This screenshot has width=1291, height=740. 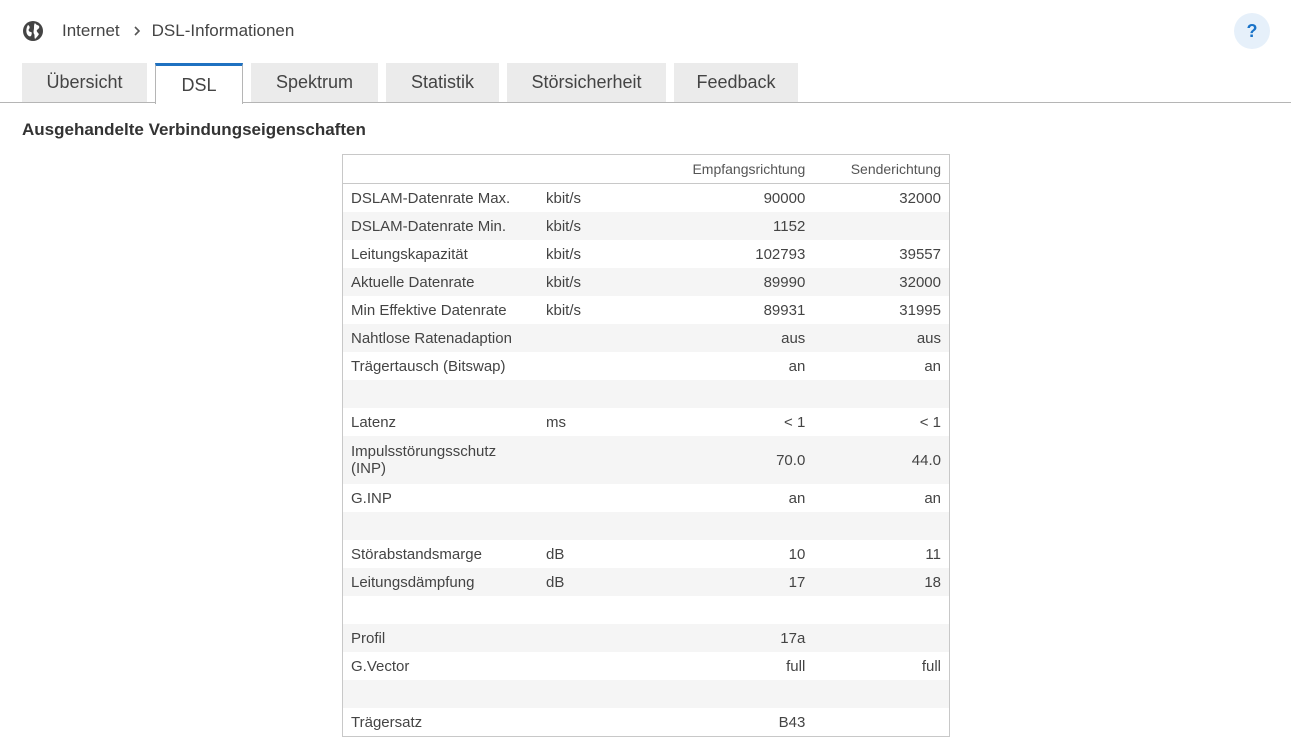 I want to click on row-label: DSLAM-Datenrate Max., so click(x=431, y=198).